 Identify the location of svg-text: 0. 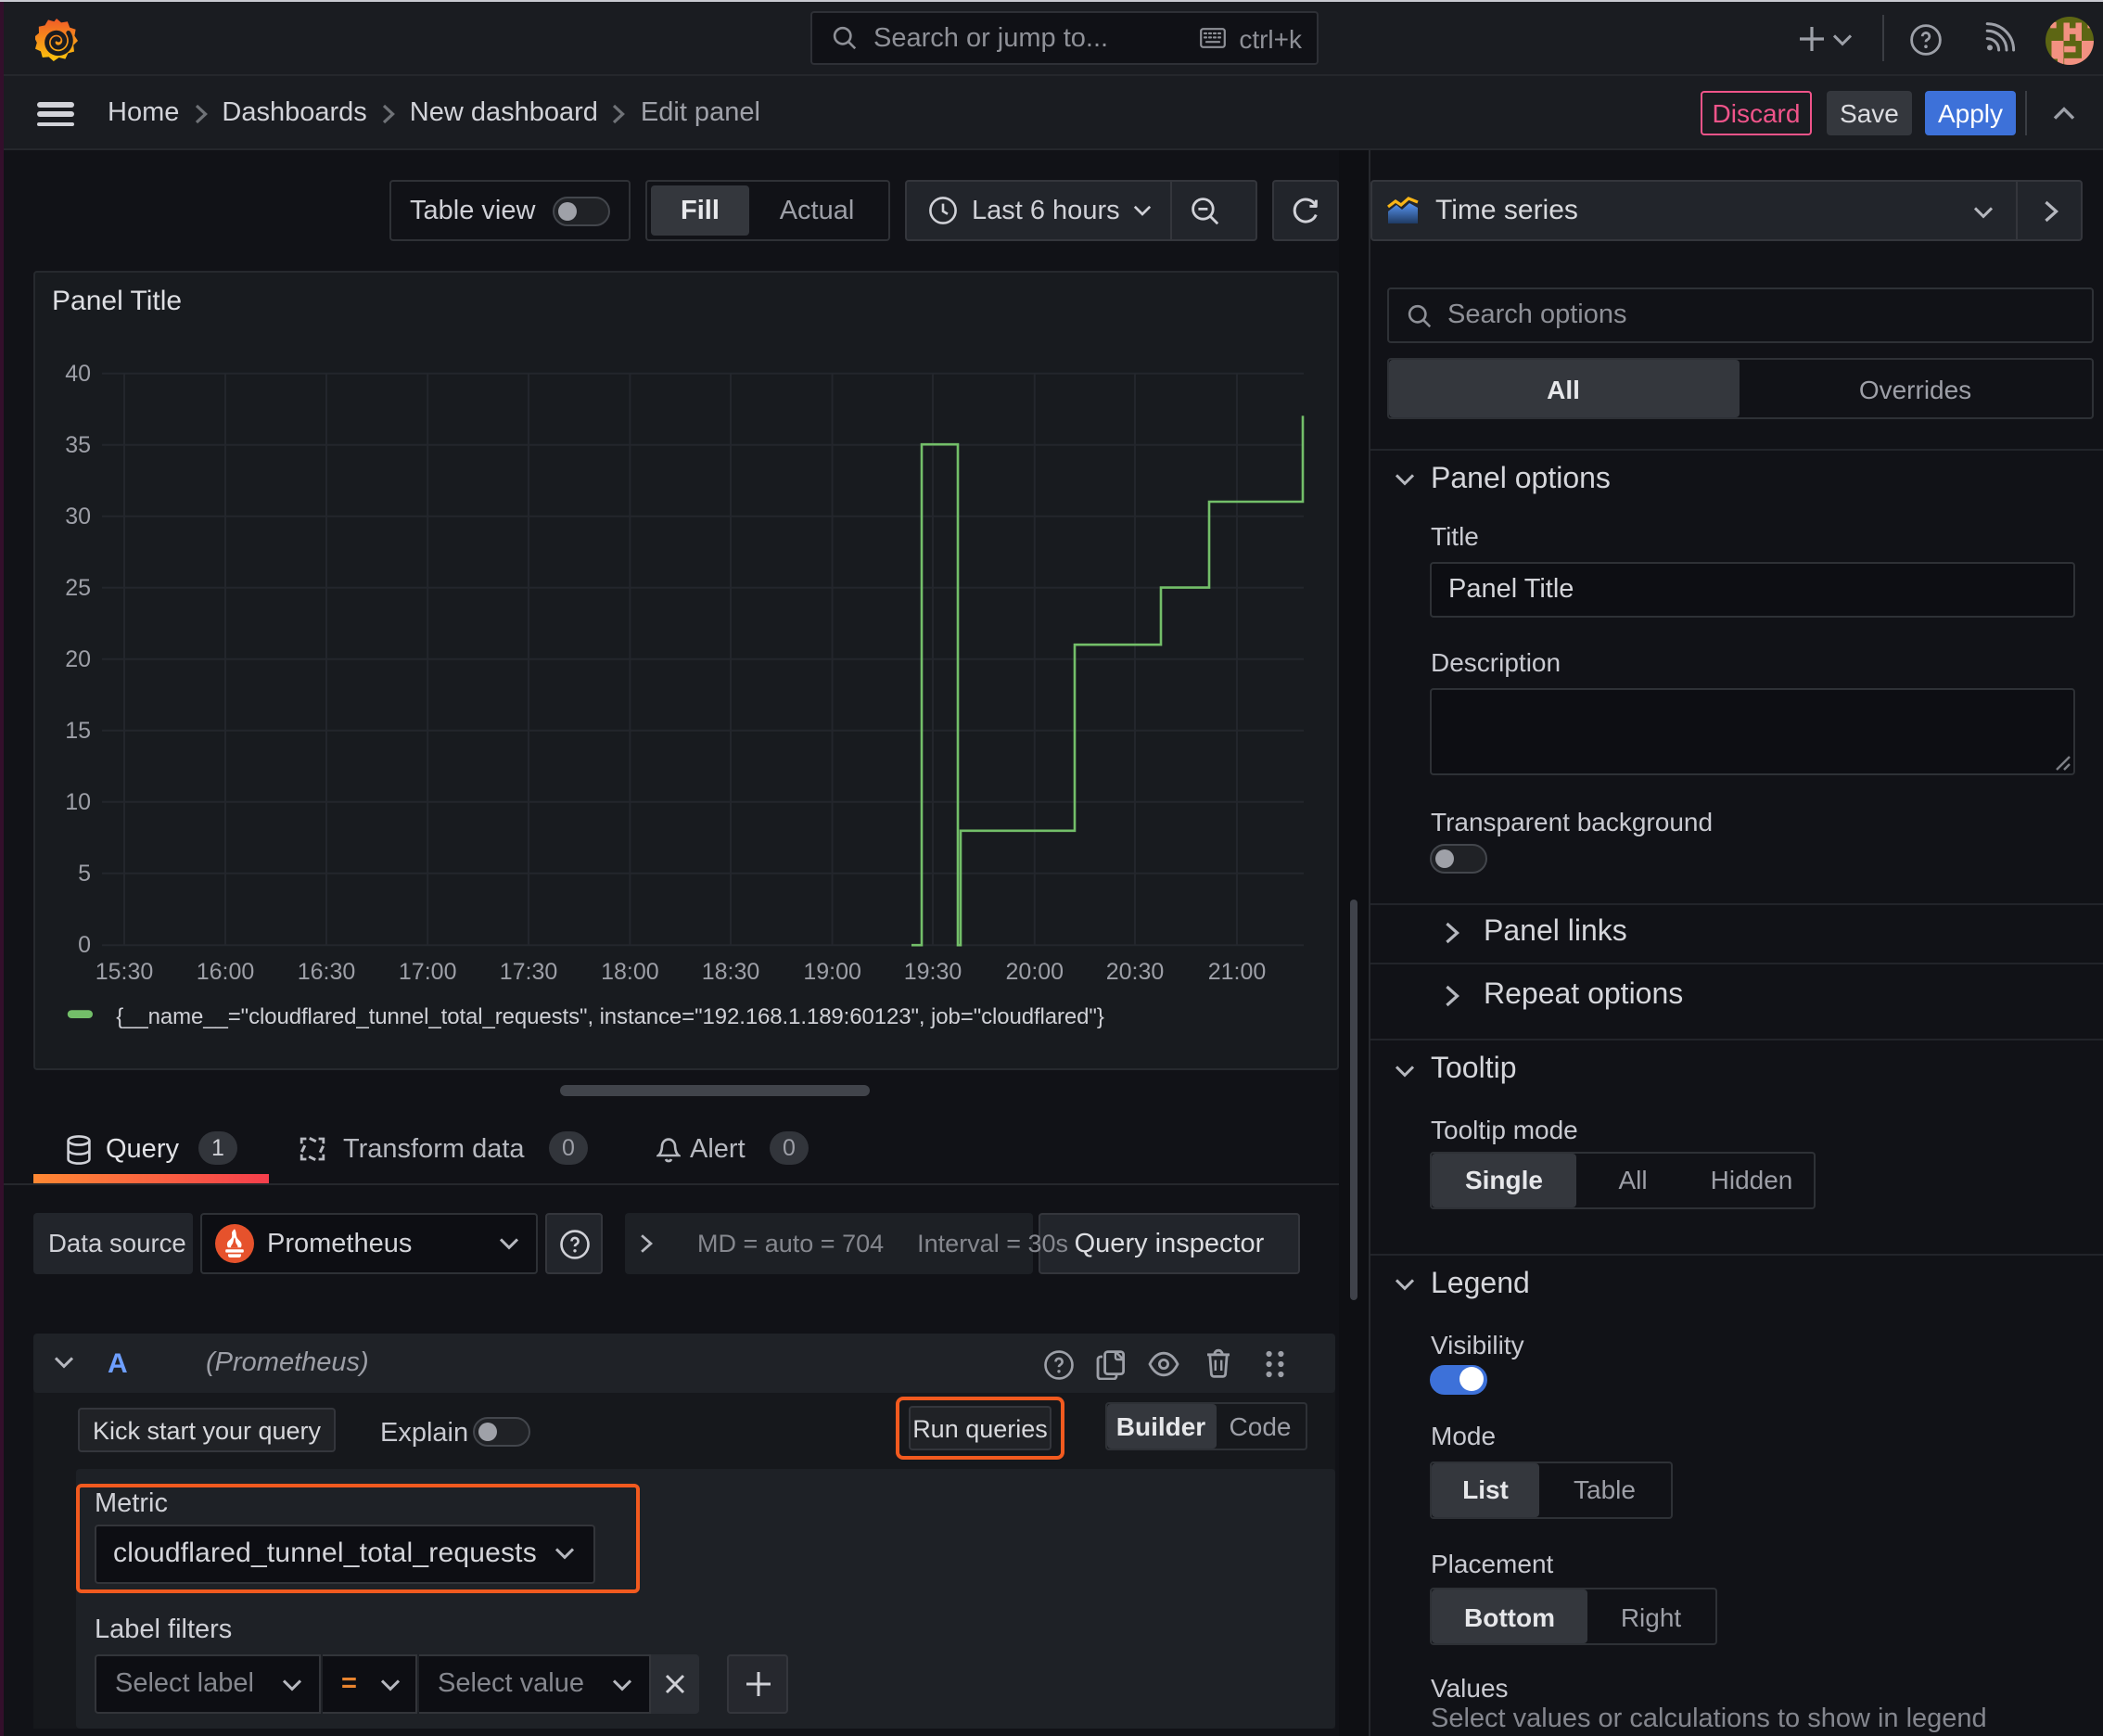
(84, 945).